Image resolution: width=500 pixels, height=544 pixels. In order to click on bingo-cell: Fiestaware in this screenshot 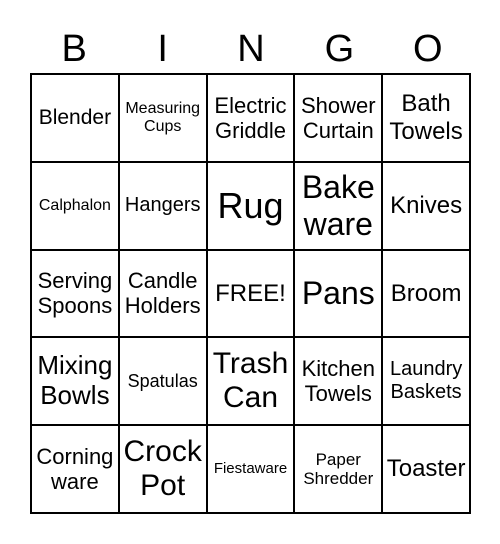, I will do `click(250, 469)`.